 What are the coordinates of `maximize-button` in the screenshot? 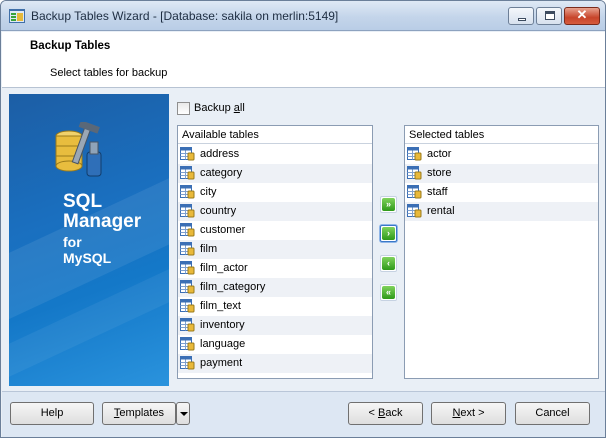 It's located at (549, 16).